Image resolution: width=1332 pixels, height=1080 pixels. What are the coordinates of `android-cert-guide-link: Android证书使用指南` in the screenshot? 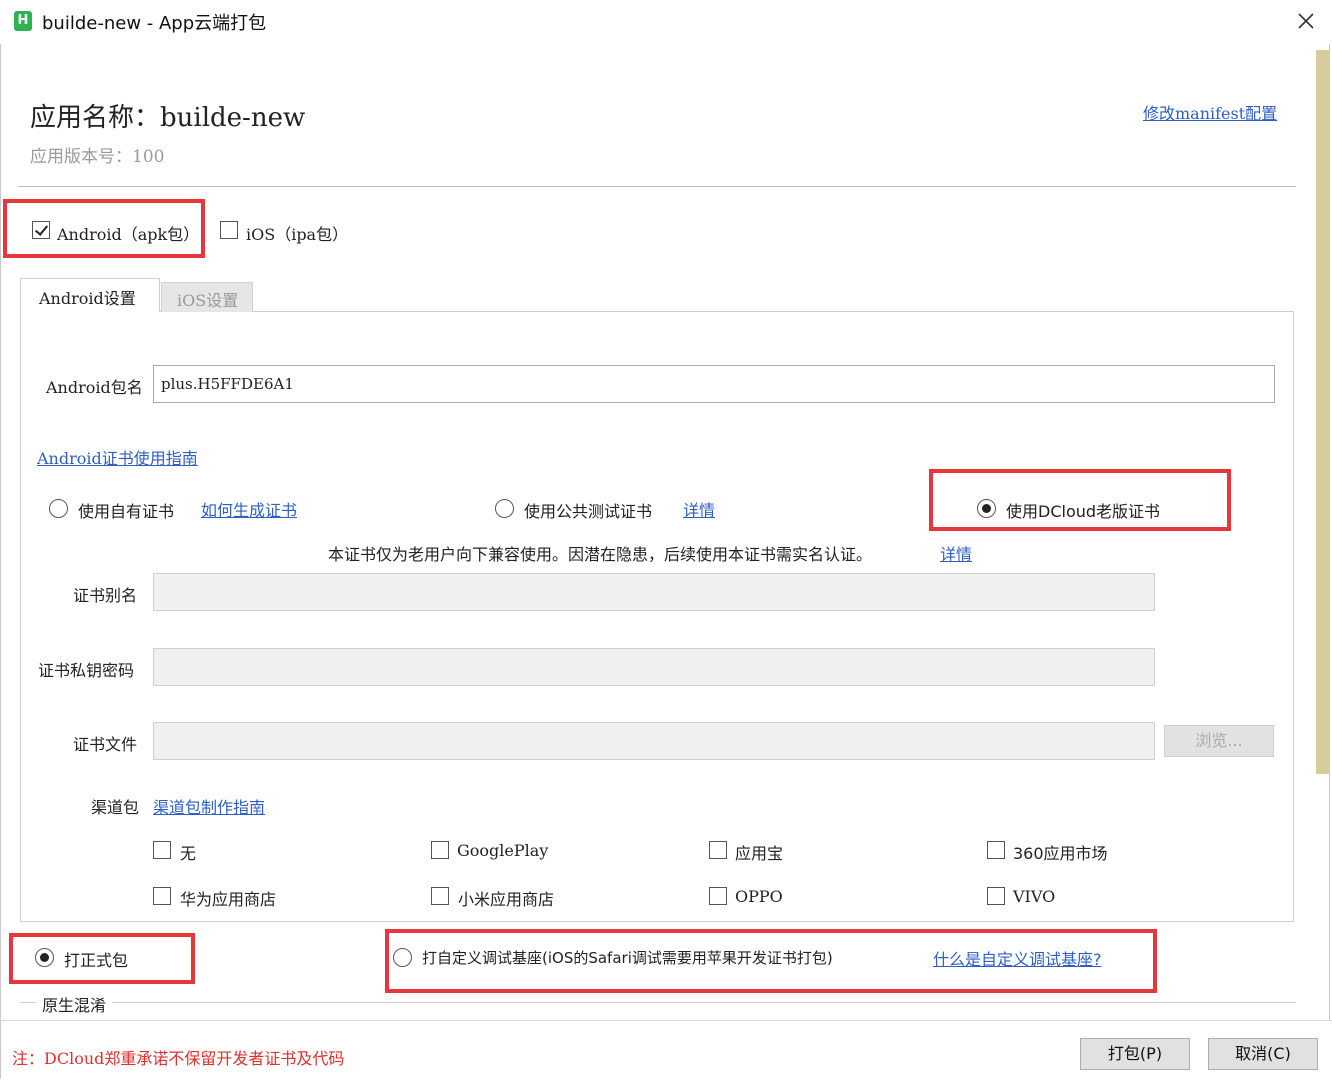 It's located at (117, 457).